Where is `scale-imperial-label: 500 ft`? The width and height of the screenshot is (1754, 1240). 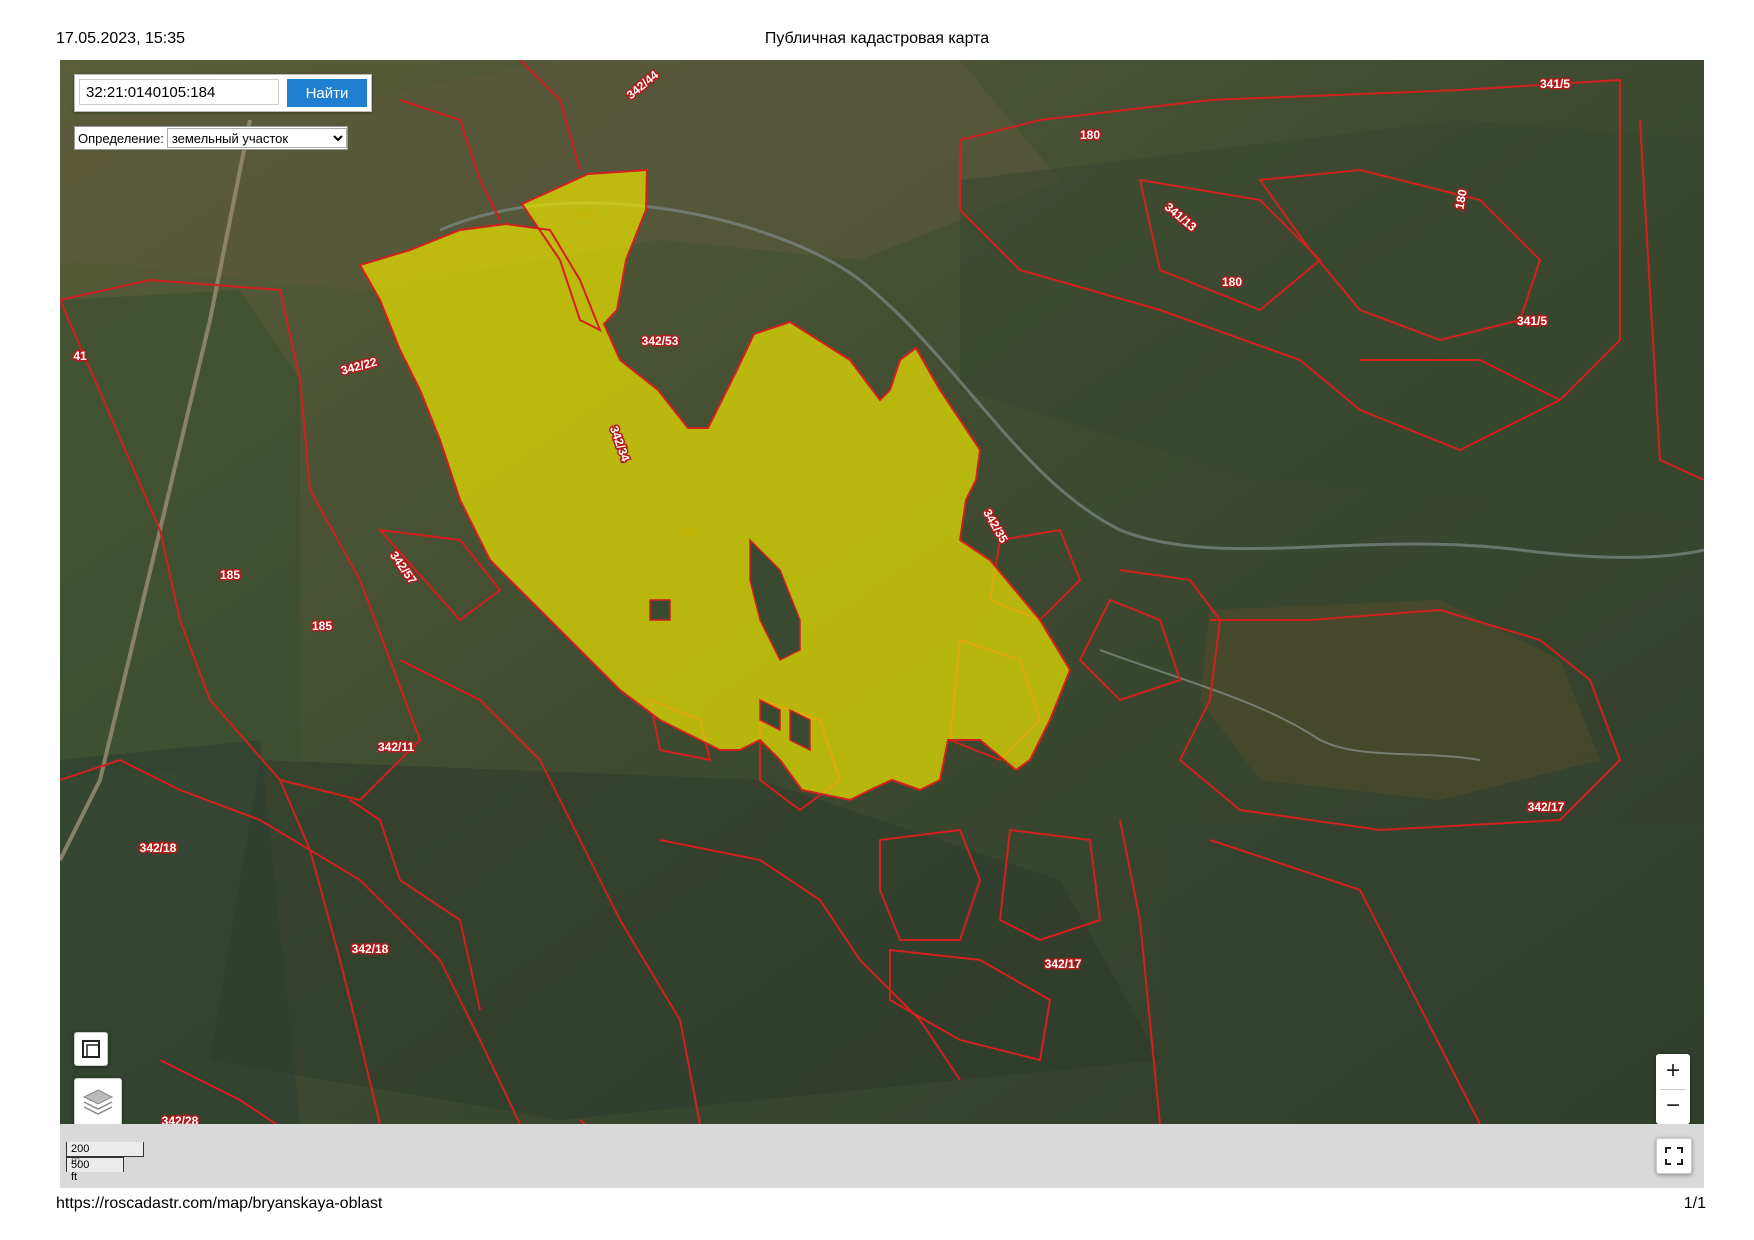 scale-imperial-label: 500 ft is located at coordinates (80, 1171).